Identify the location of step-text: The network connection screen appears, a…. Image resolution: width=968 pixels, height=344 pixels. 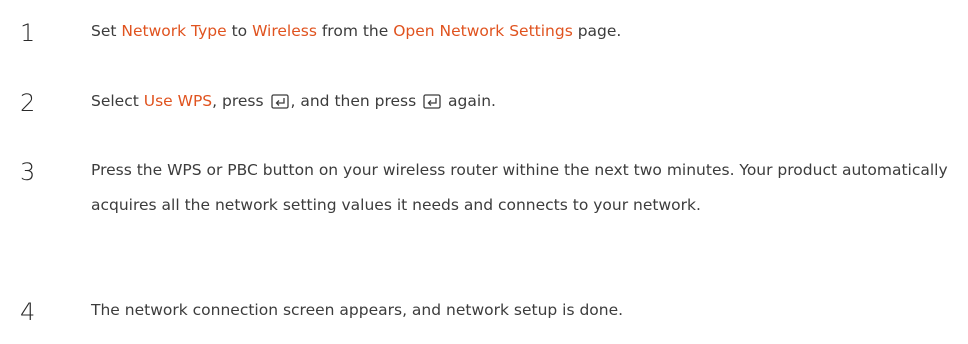
(357, 310).